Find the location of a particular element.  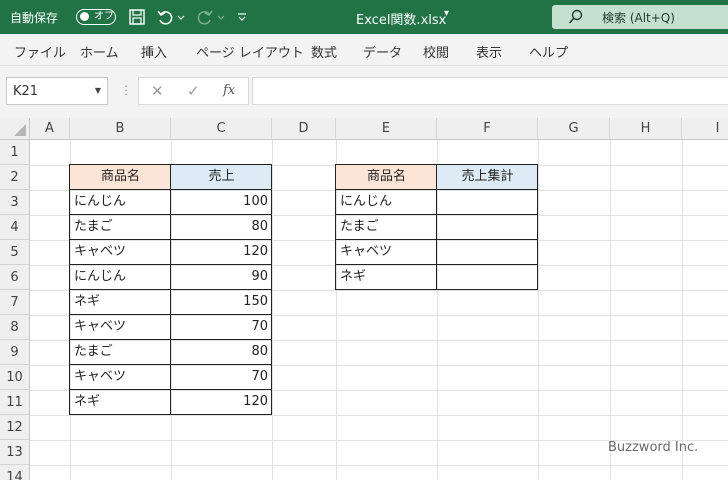

column-header-e: E is located at coordinates (386, 129).